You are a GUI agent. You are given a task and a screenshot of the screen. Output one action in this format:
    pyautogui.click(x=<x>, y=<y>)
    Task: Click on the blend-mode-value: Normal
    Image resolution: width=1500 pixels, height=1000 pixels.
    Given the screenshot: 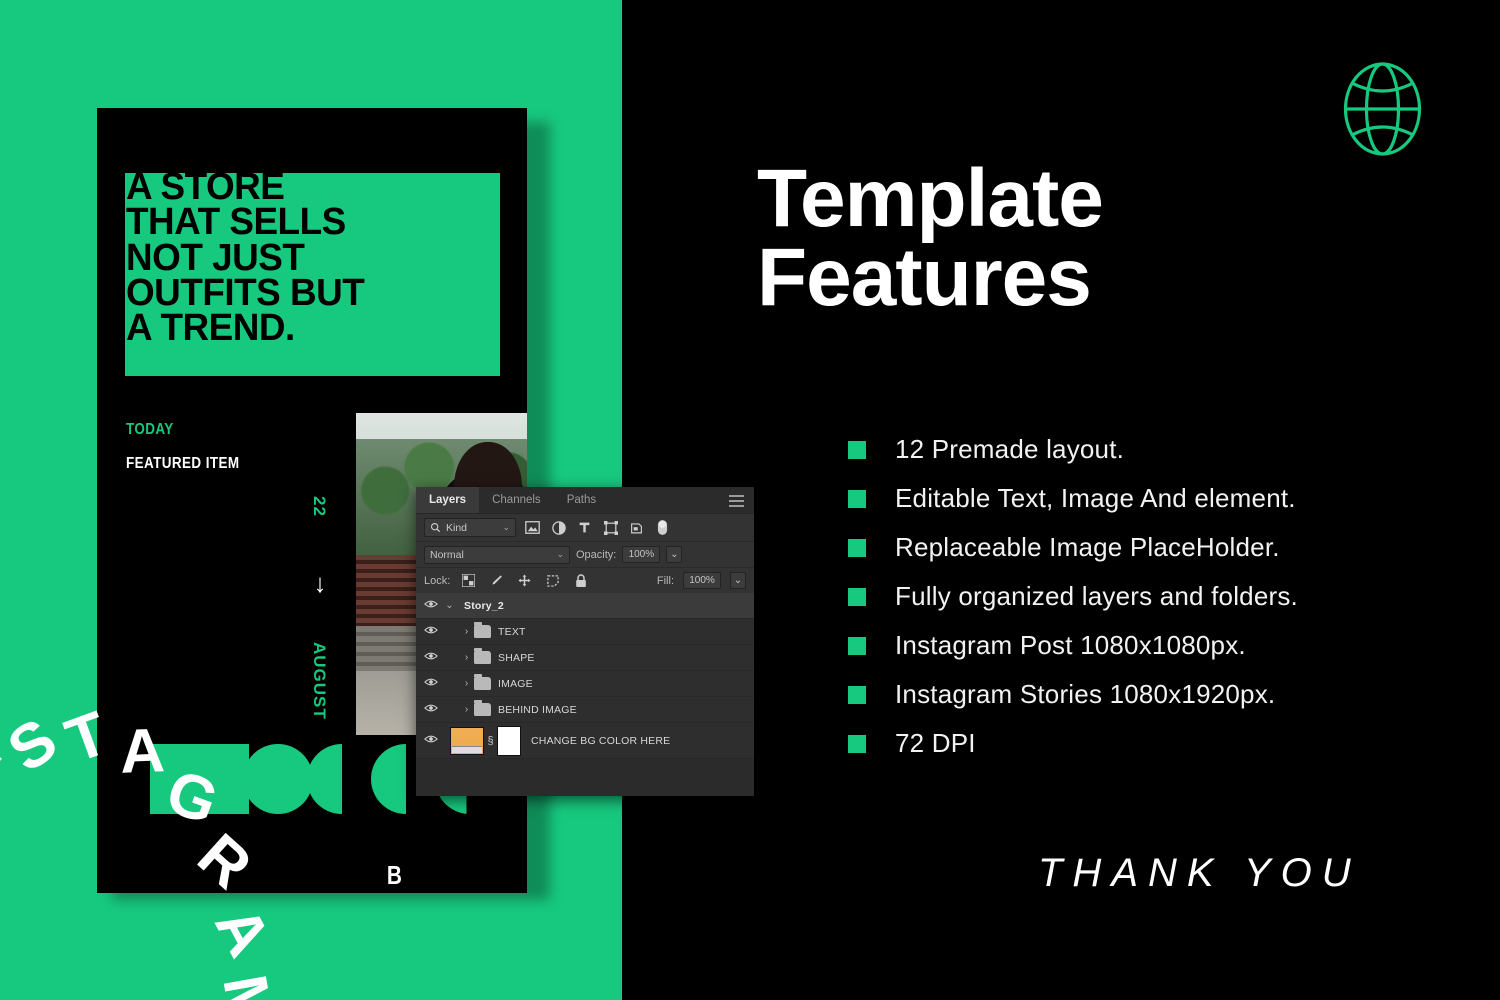 What is the action you would take?
    pyautogui.click(x=447, y=554)
    